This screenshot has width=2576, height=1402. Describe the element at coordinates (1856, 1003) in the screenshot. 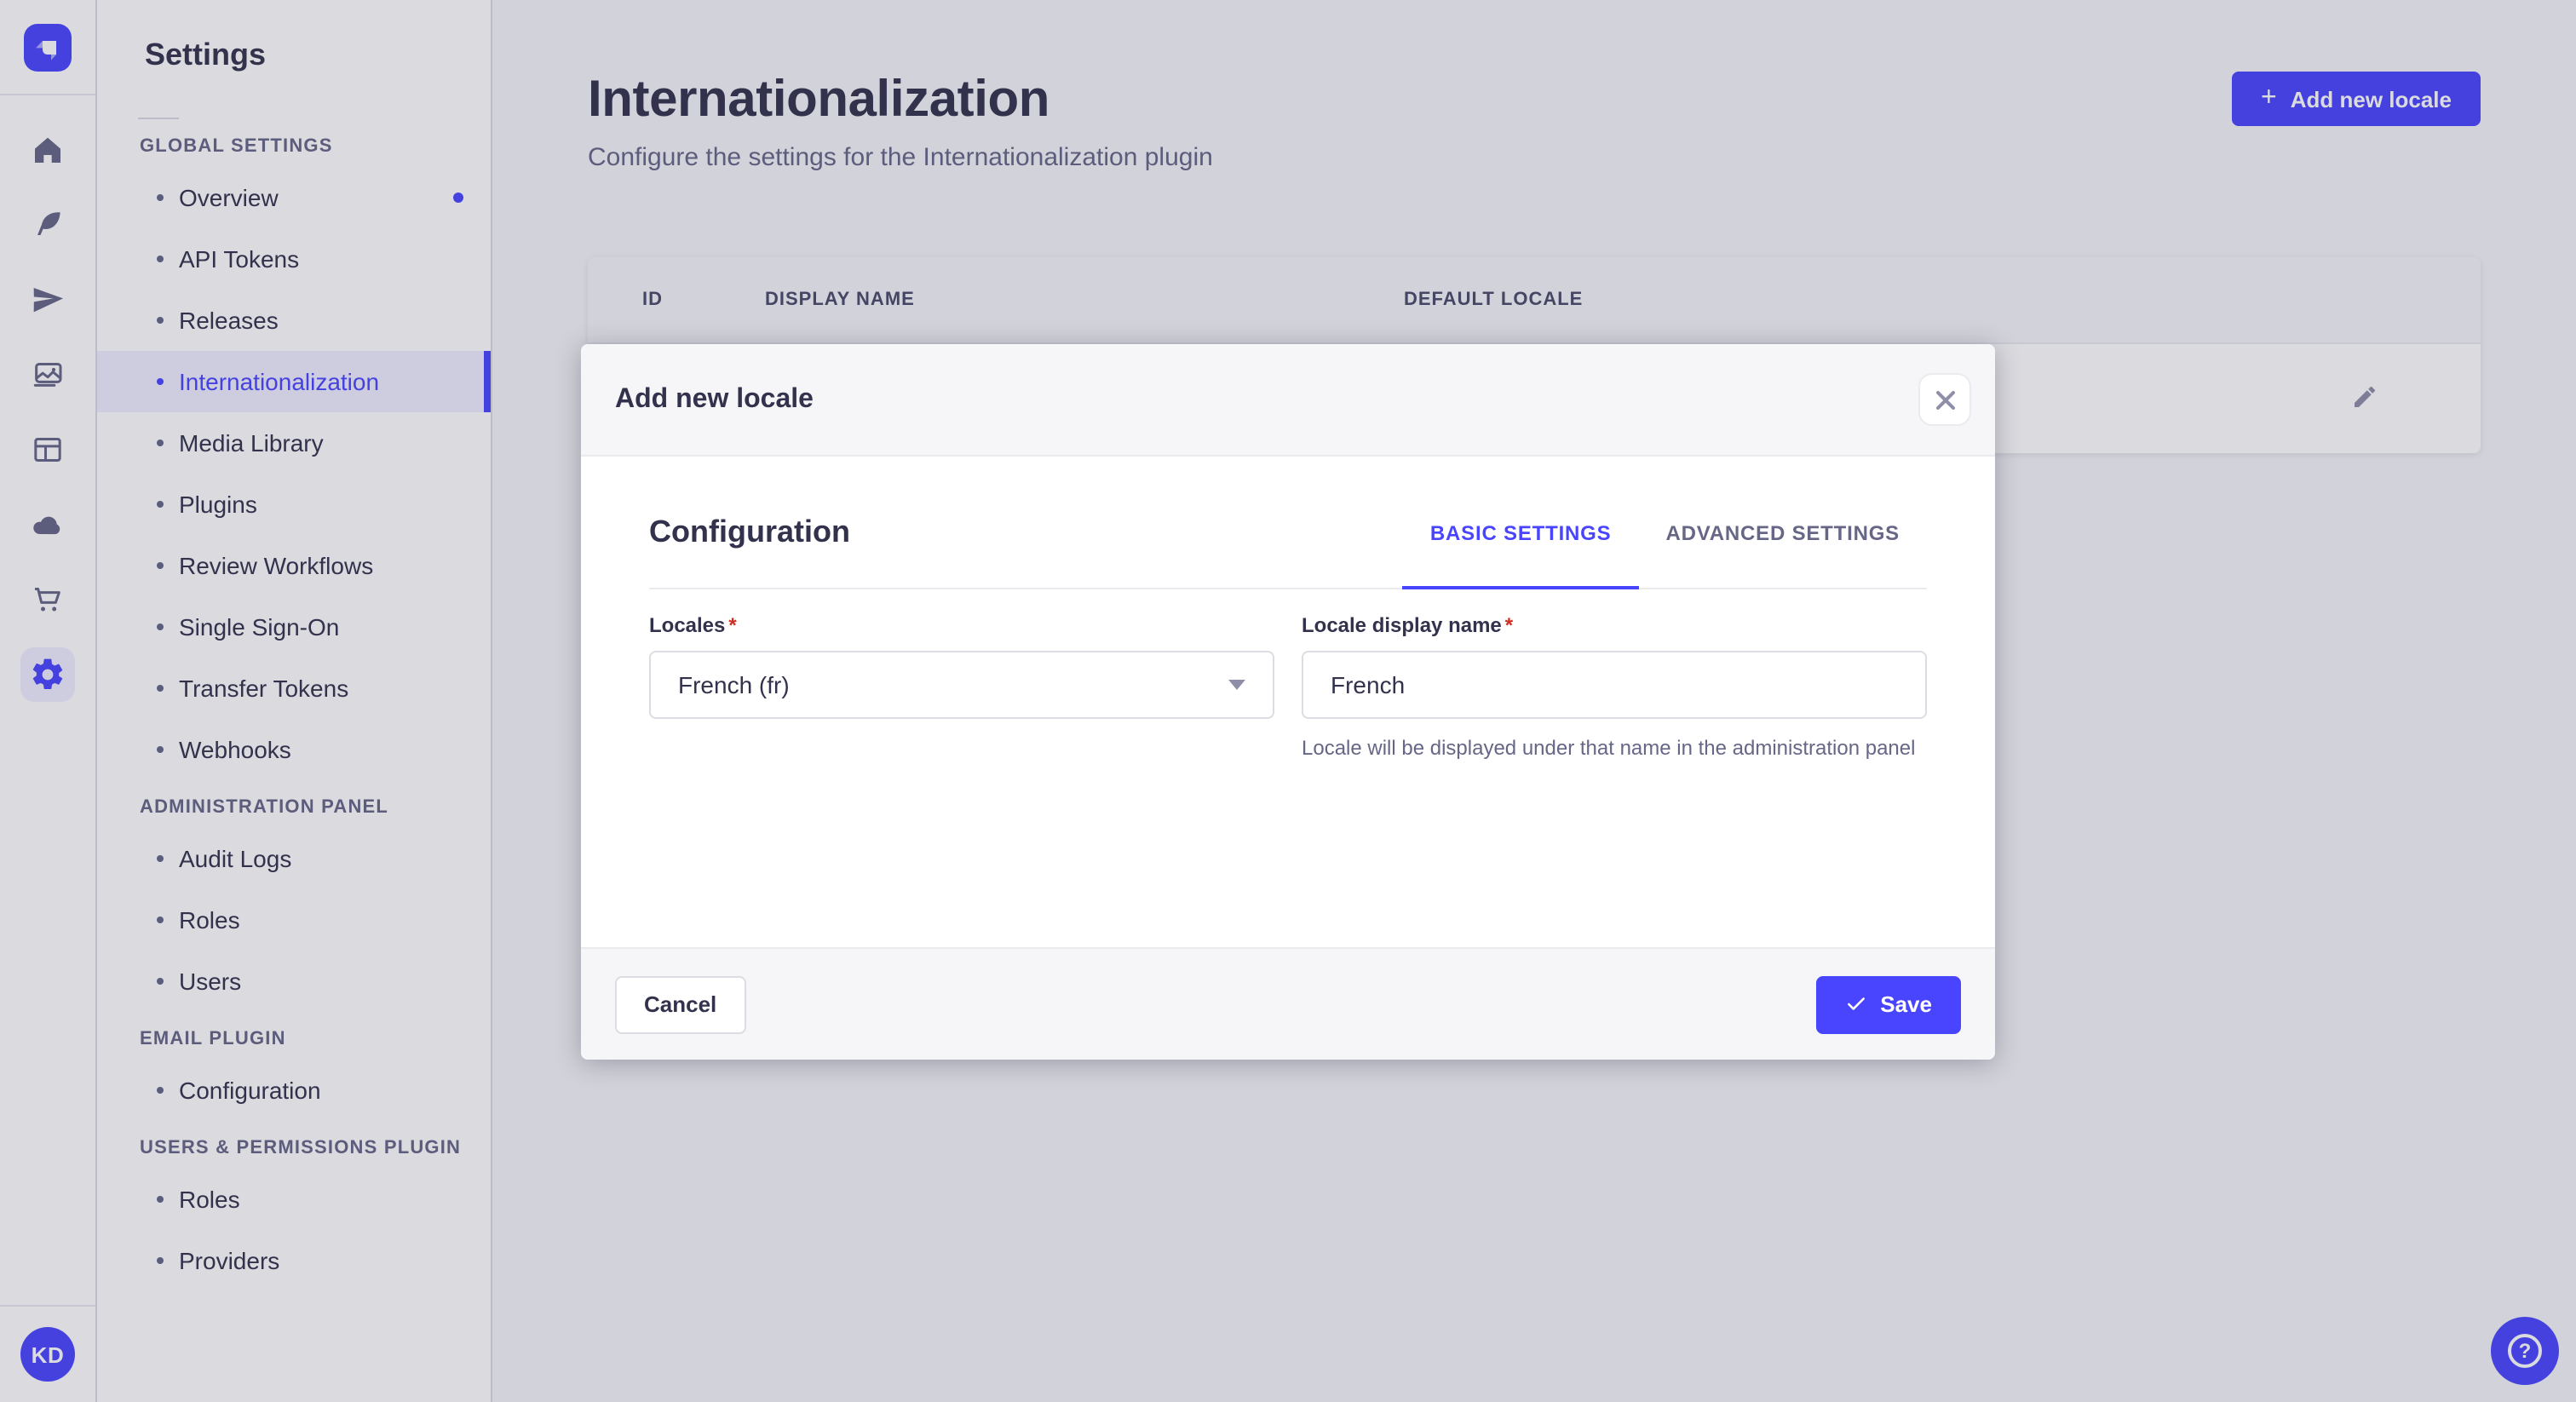

I see `check-icon` at that location.